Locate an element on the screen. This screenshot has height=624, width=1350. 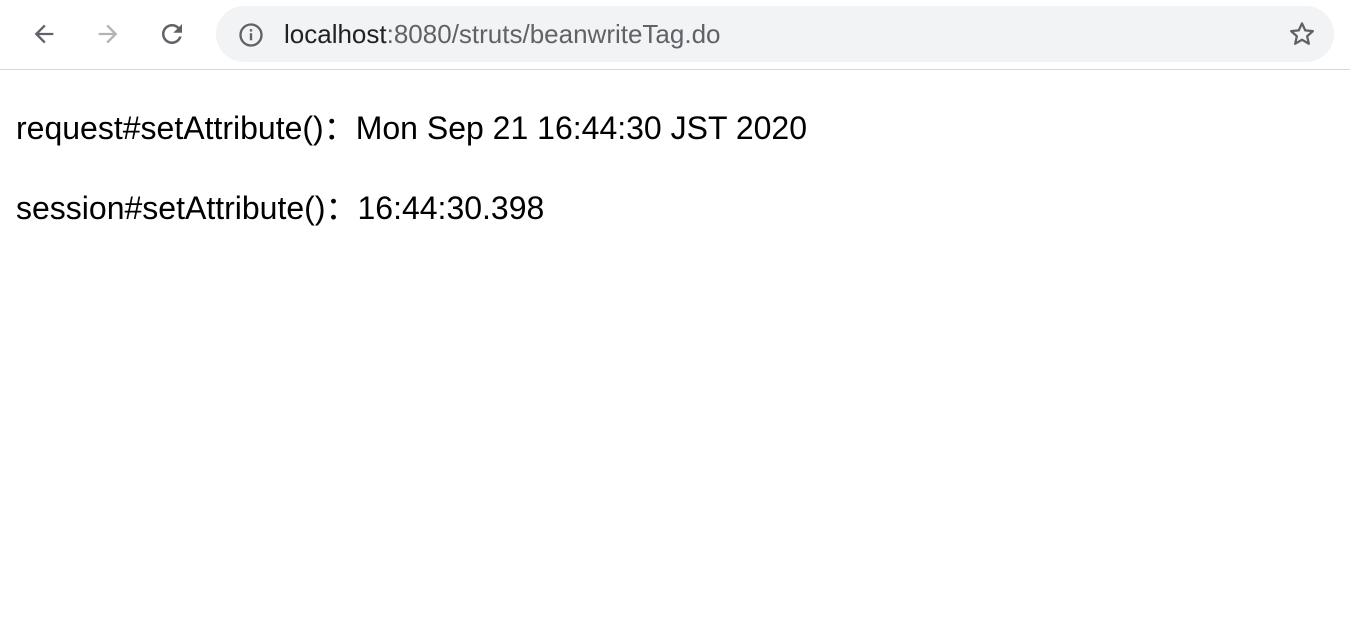
url-text: localhost:8080/struts/beanwriteTag.do is located at coordinates (502, 34).